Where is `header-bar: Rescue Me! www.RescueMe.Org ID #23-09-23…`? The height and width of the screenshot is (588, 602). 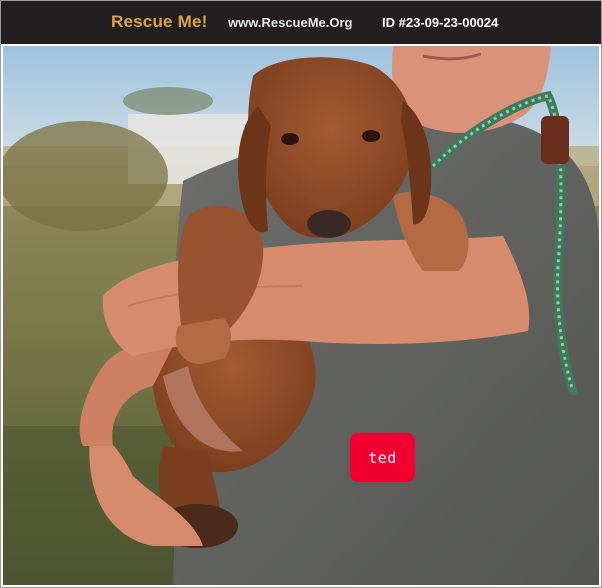 header-bar: Rescue Me! www.RescueMe.Org ID #23-09-23… is located at coordinates (301, 22).